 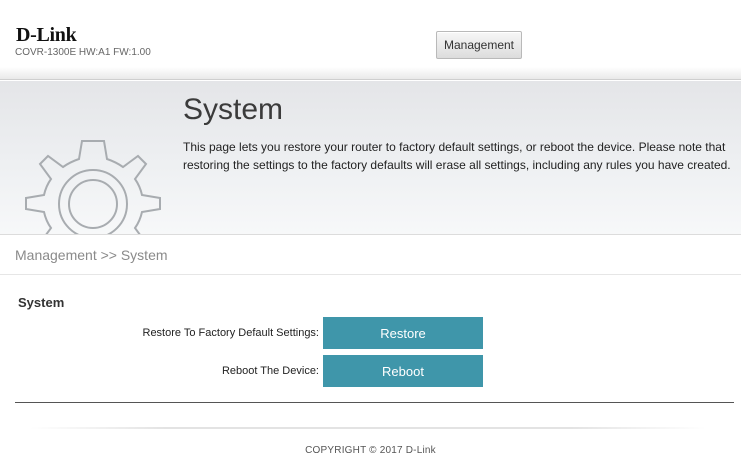 I want to click on breadcrumb: Management >> System, so click(x=91, y=255).